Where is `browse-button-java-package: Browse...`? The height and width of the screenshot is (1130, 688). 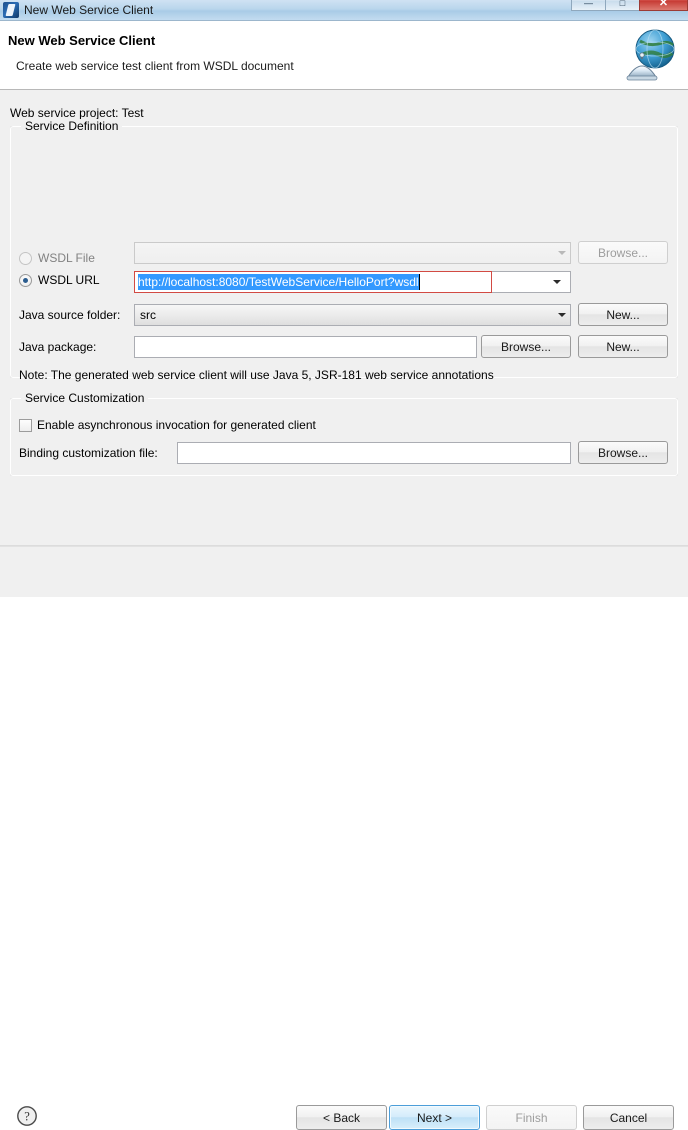 browse-button-java-package: Browse... is located at coordinates (526, 346).